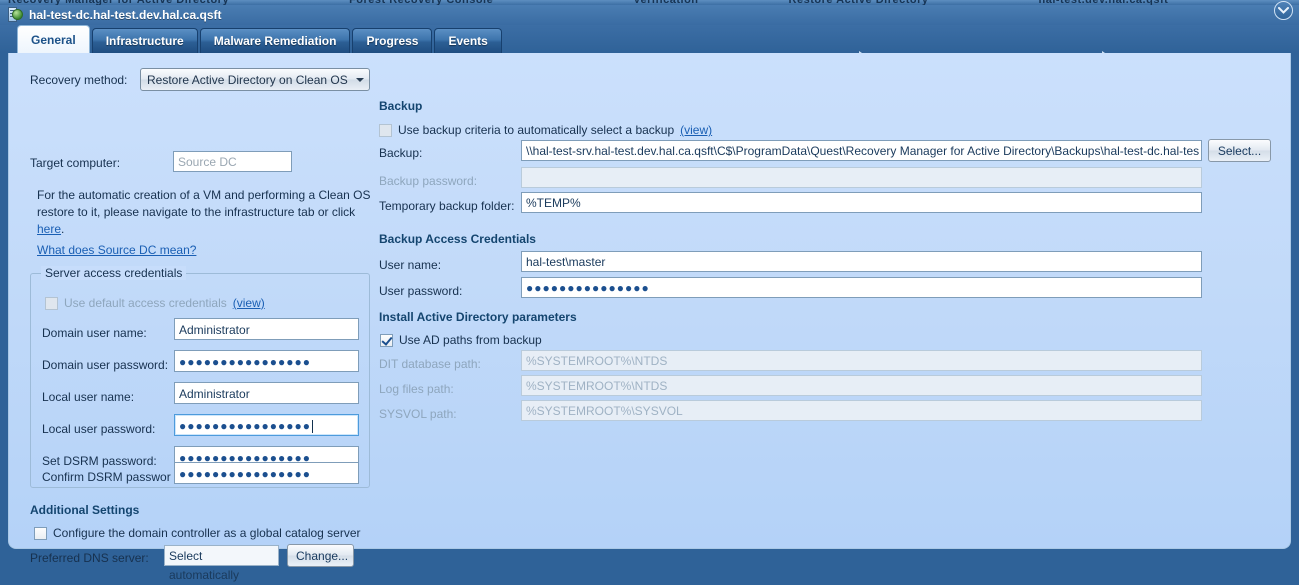  What do you see at coordinates (53, 39) in the screenshot?
I see `tab-general: General` at bounding box center [53, 39].